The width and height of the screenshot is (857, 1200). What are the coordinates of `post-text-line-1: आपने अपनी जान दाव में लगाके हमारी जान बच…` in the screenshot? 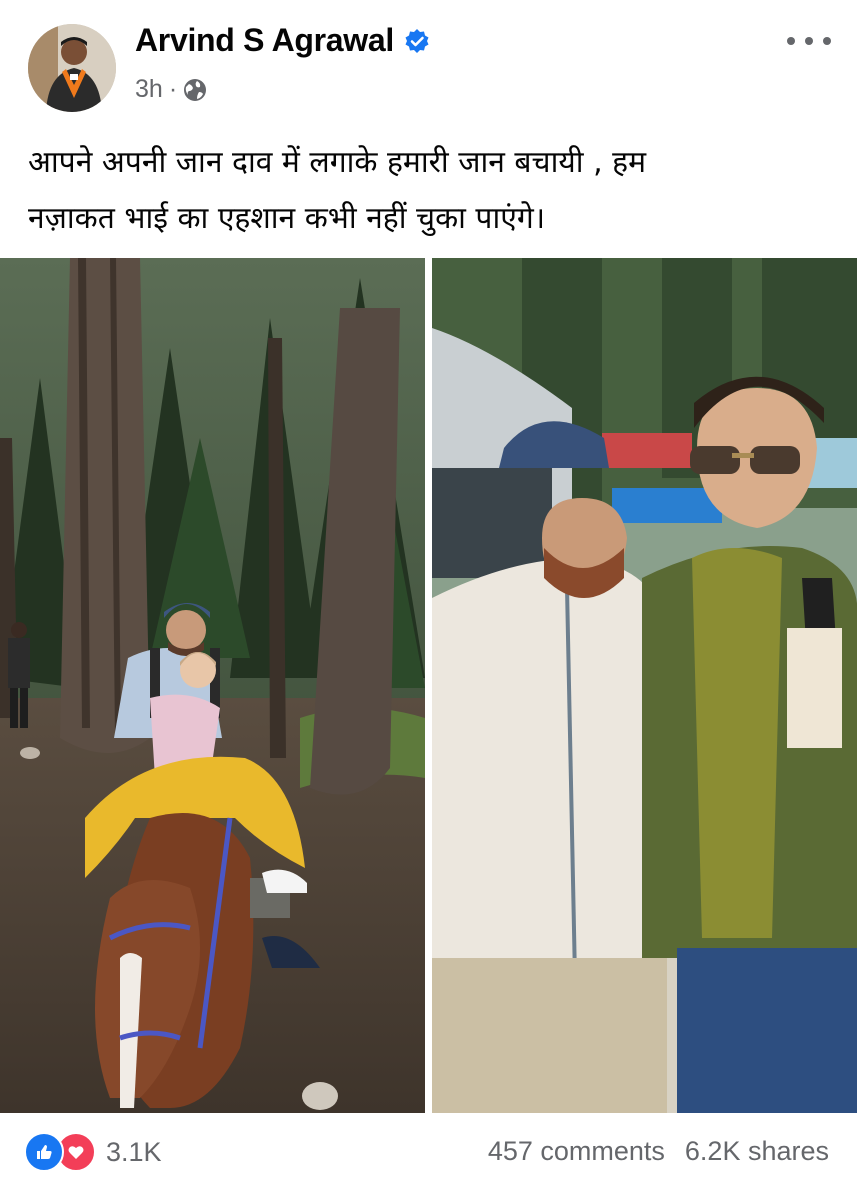 It's located at (337, 162).